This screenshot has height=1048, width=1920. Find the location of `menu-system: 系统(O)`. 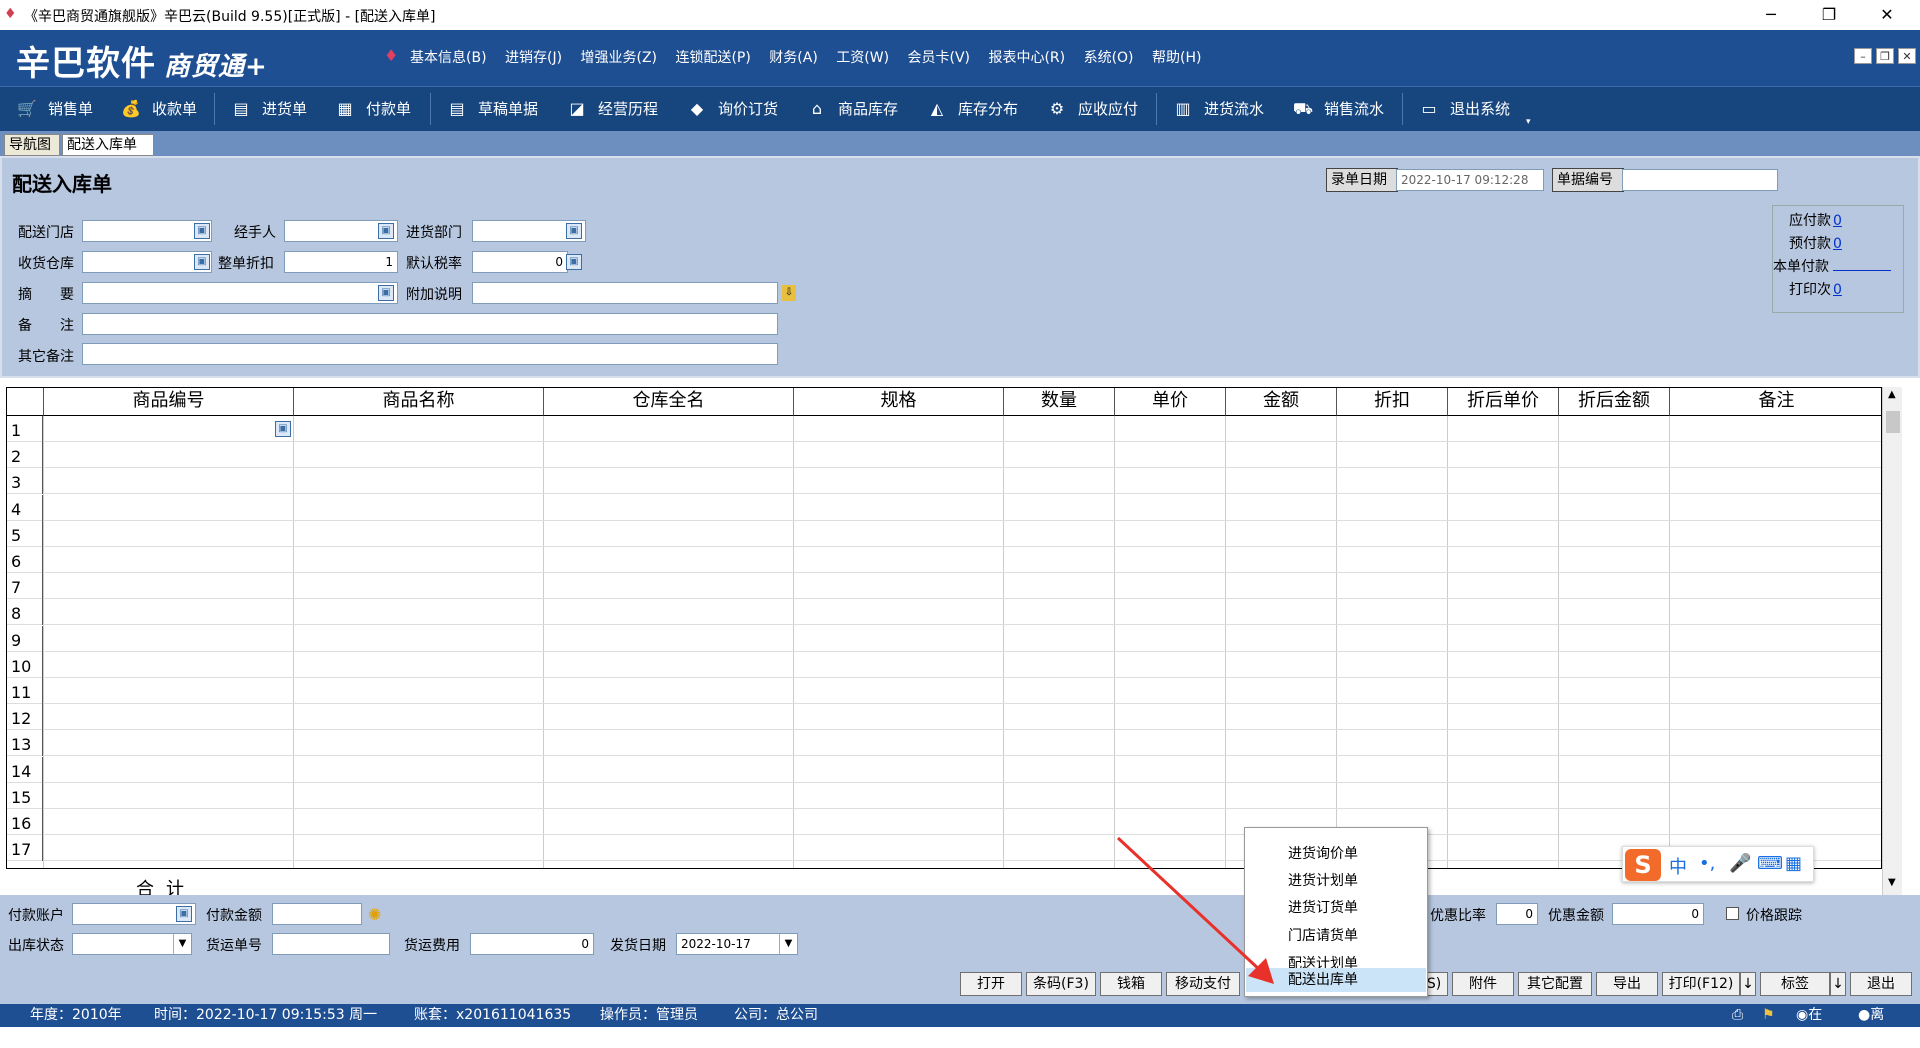

menu-system: 系统(O) is located at coordinates (1109, 58).